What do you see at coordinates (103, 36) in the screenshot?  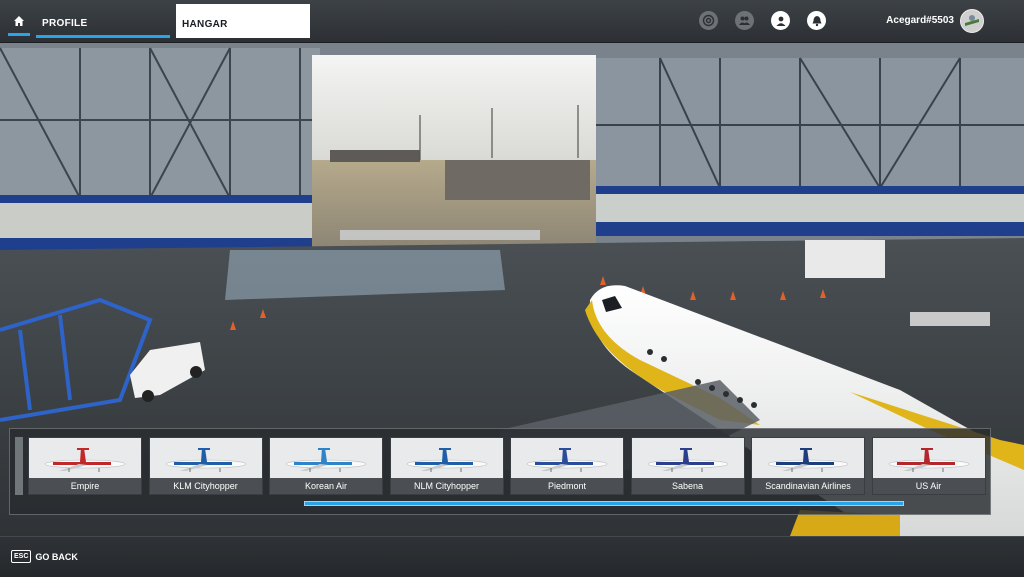 I see `tab-profile-underline` at bounding box center [103, 36].